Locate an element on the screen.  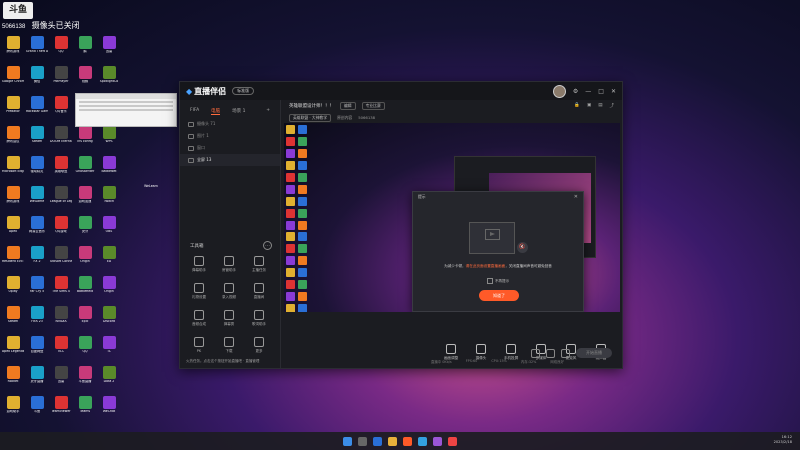
toolbox-item: PK is located at coordinates (199, 345).